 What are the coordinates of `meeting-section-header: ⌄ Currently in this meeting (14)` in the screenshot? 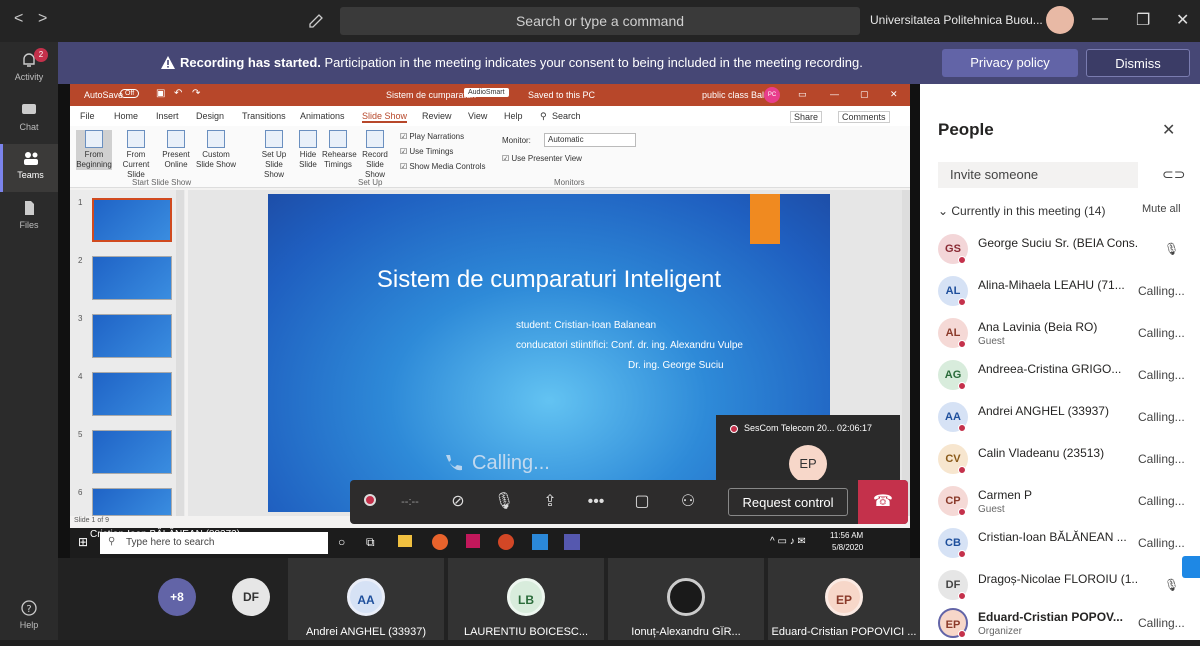 It's located at (1021, 211).